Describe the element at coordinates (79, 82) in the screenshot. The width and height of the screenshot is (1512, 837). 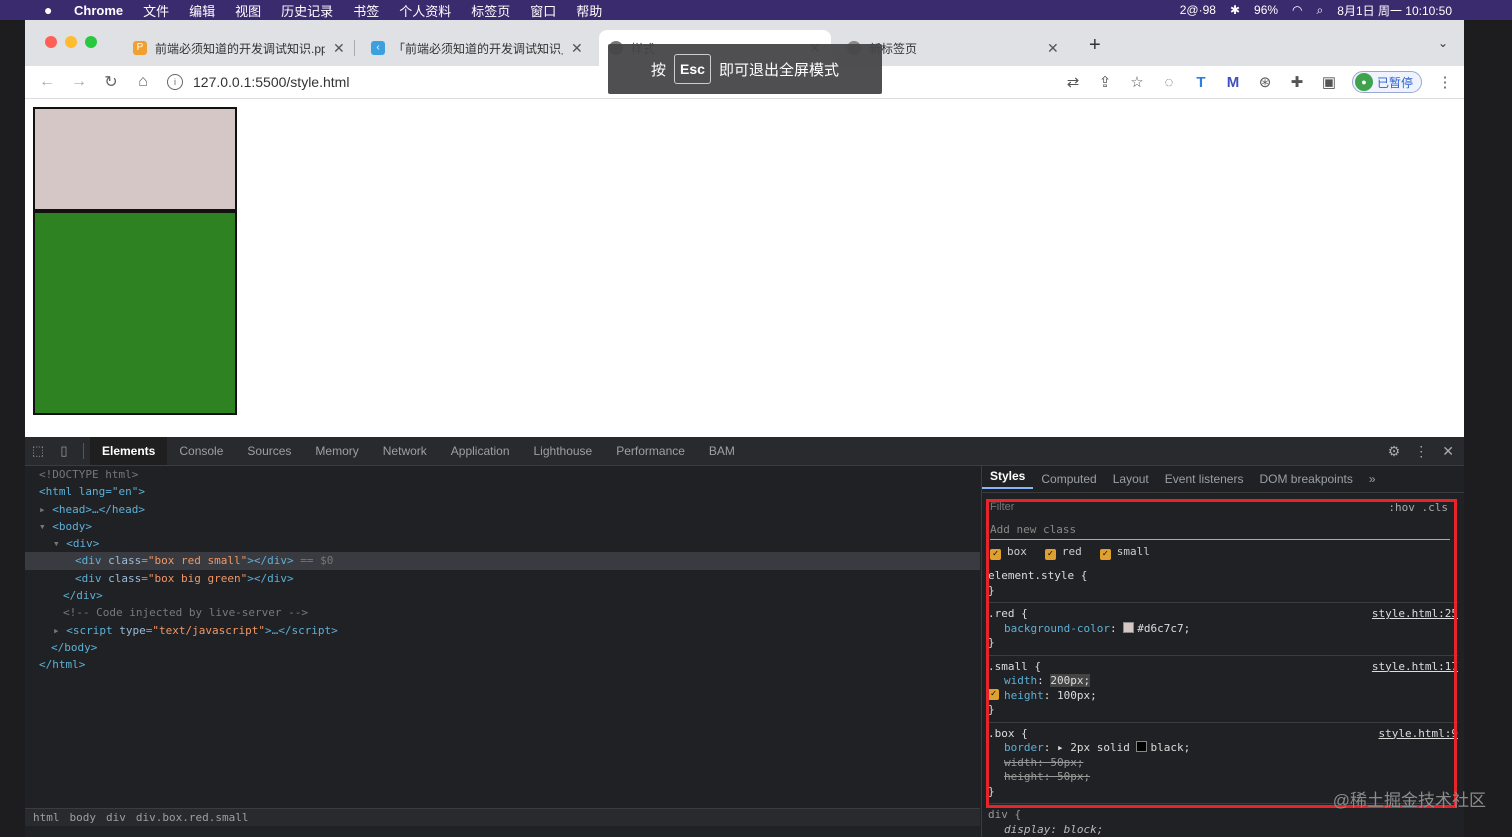
I see `forward-arrow-icon: →` at that location.